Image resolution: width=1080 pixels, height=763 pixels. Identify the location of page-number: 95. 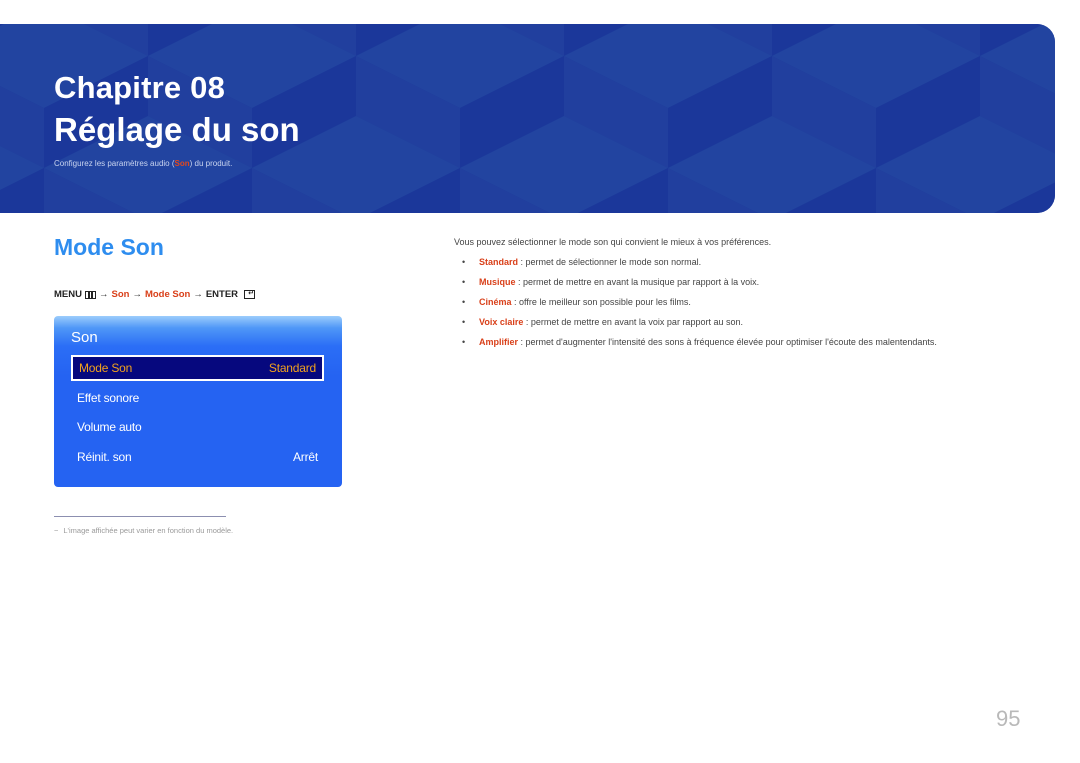
(1008, 718).